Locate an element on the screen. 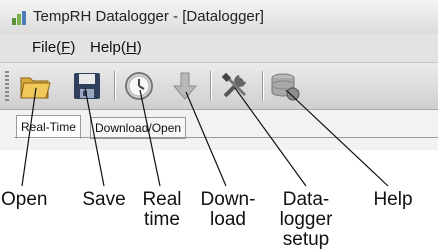  callout-text: setup is located at coordinates (306, 239).